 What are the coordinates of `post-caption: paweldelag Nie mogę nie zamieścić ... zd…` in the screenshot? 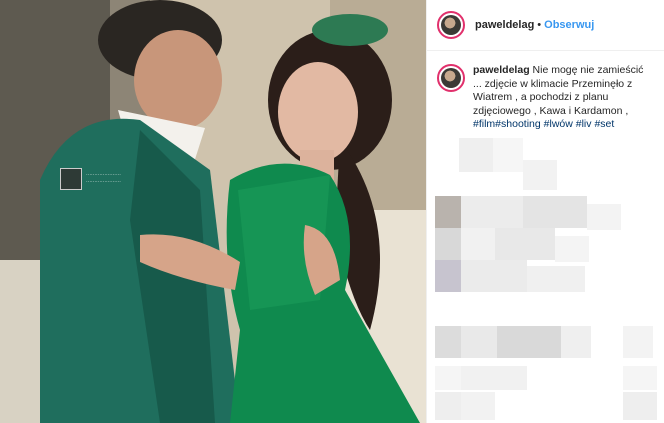 It's located at (548, 98).